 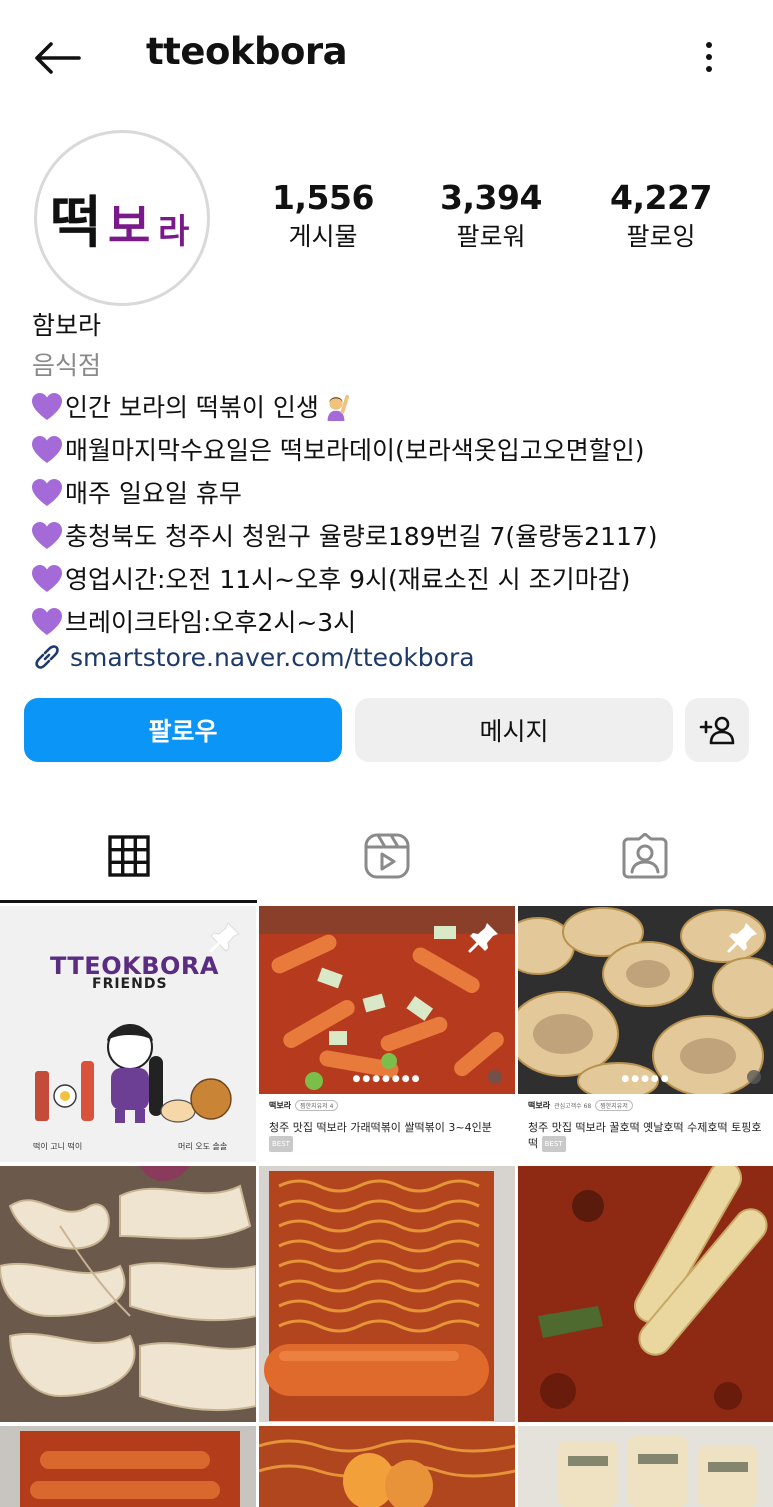 I want to click on tab-reels, so click(x=386, y=856).